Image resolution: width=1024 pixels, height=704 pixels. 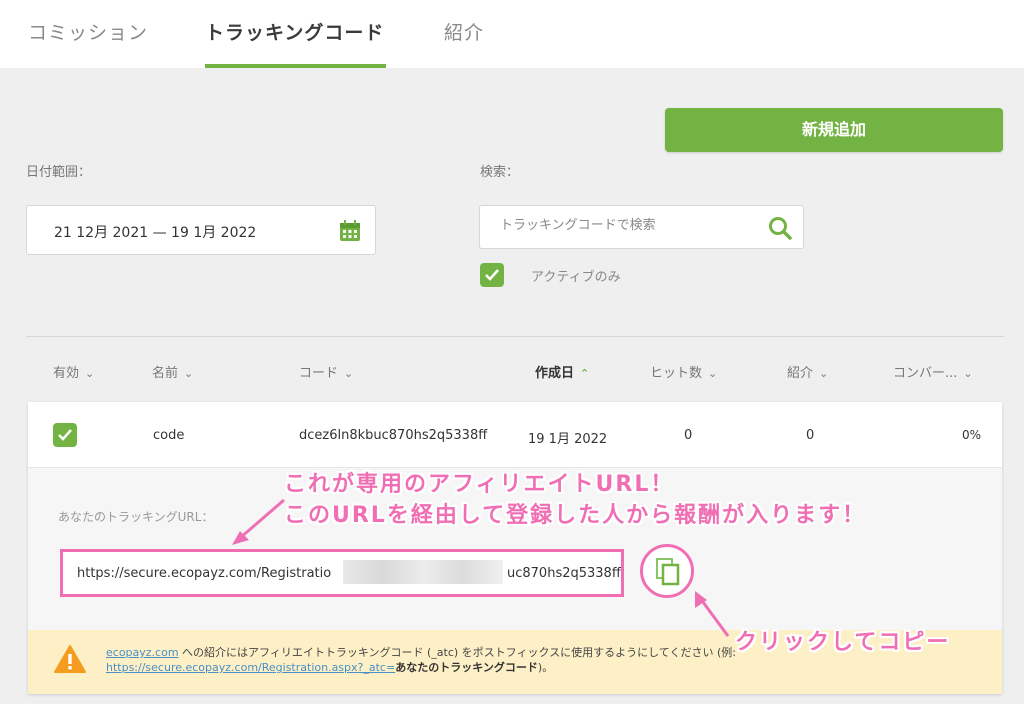 I want to click on copy-icon, so click(x=668, y=572).